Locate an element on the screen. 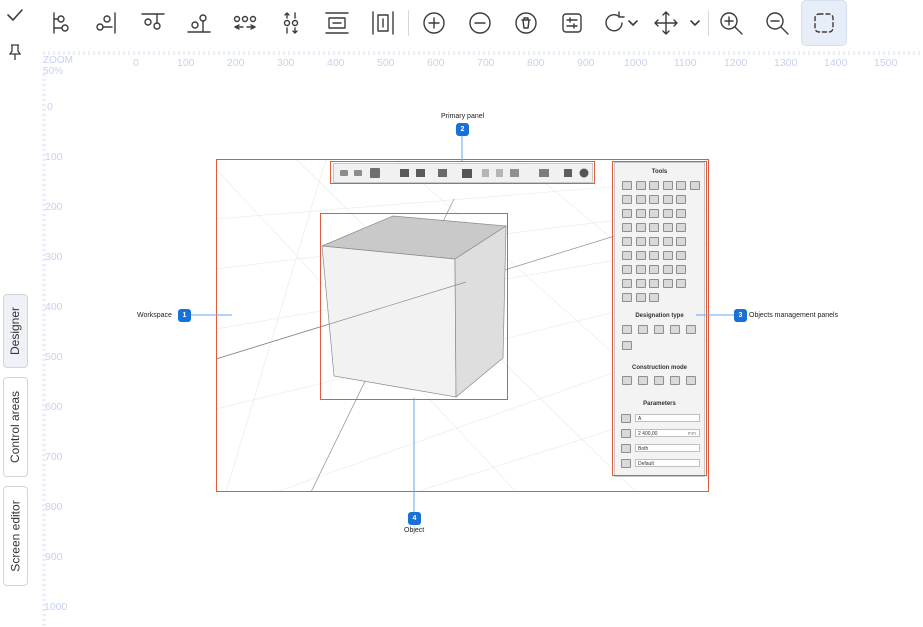 Image resolution: width=923 pixels, height=627 pixels. callout-2-badge: 2 is located at coordinates (462, 129).